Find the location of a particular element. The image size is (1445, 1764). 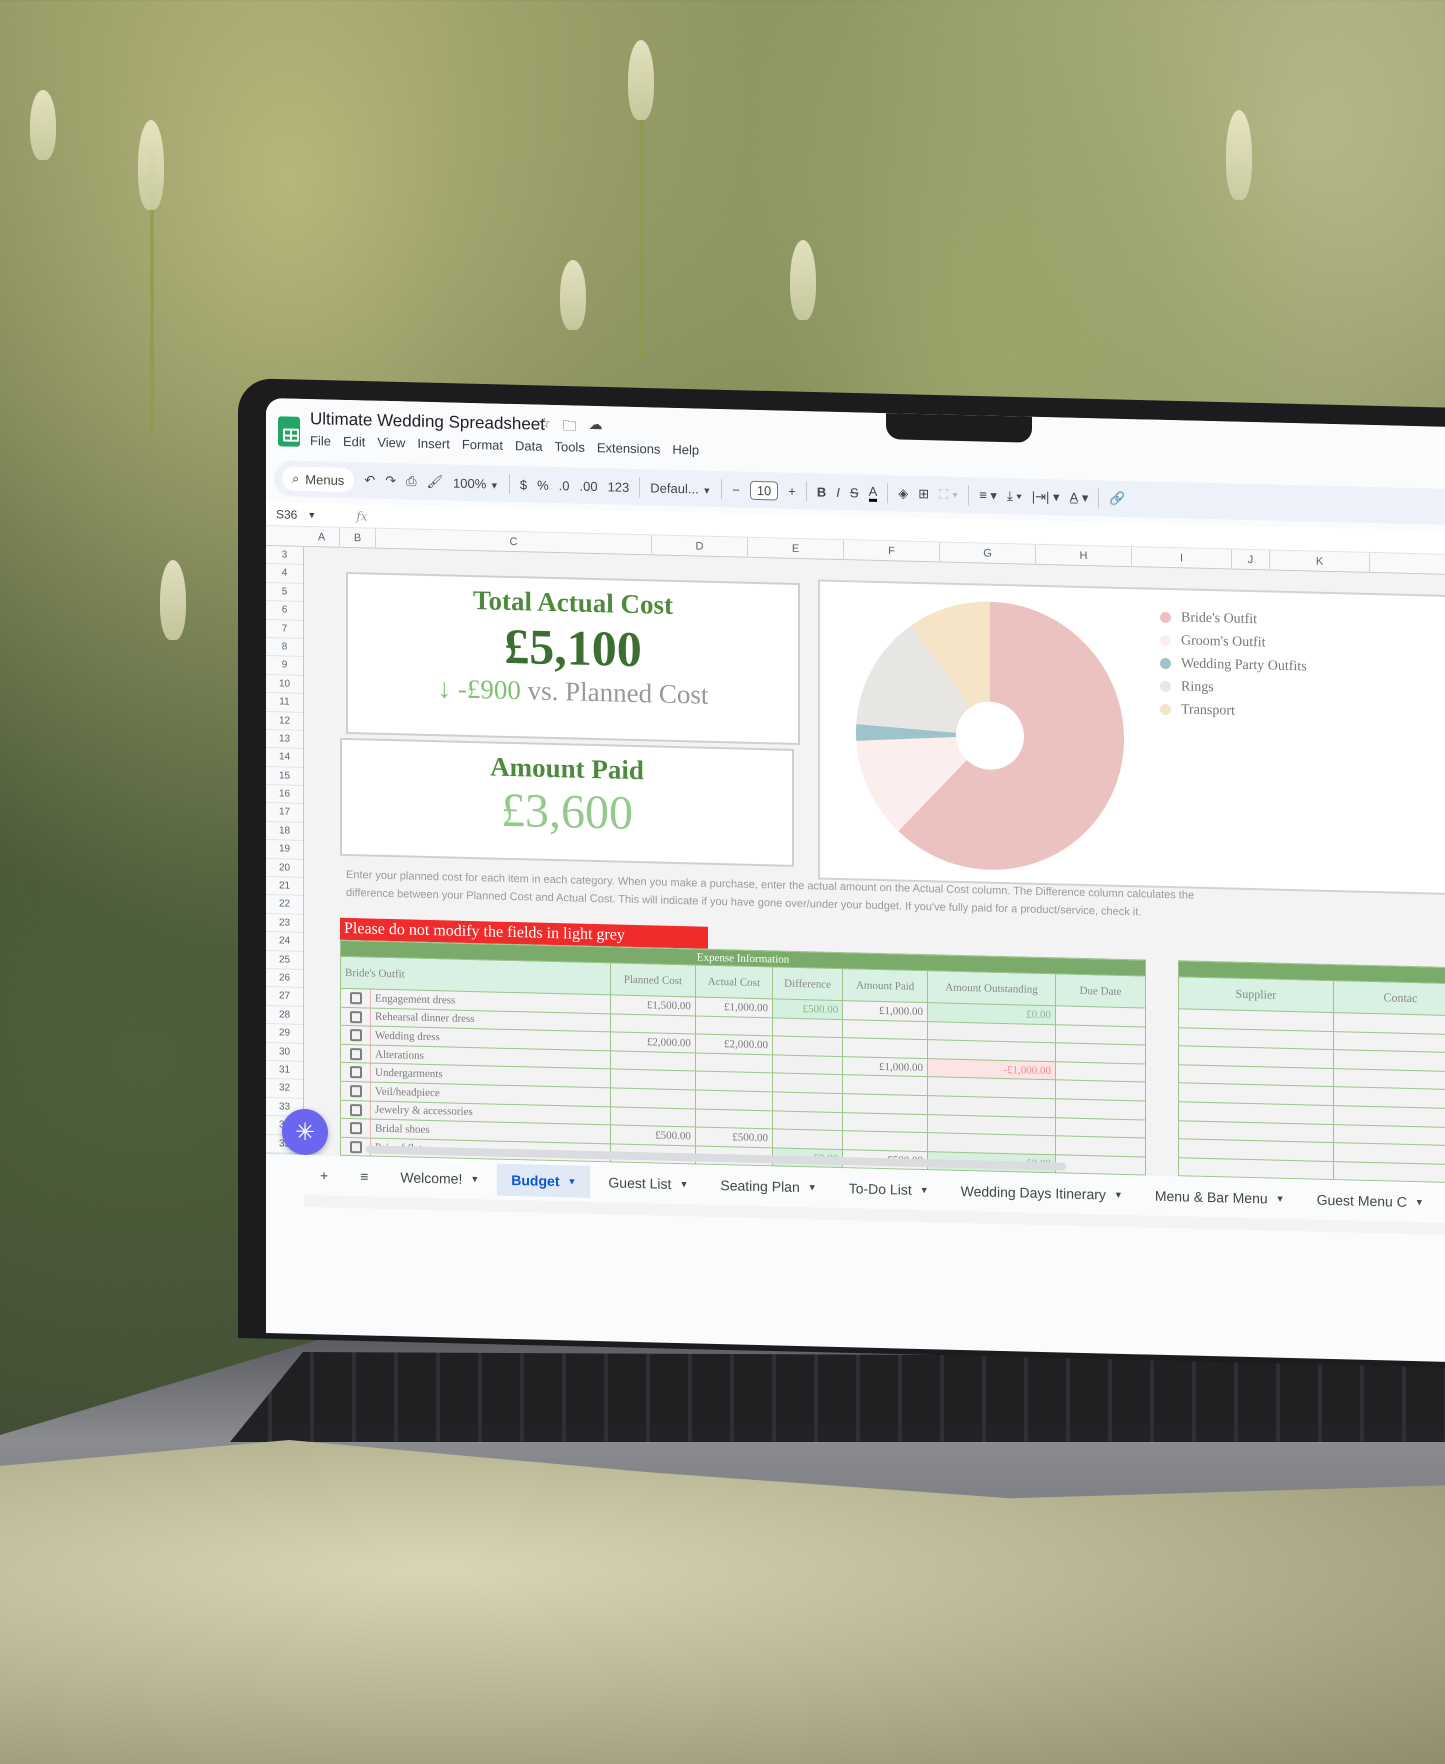

name-box: S36 is located at coordinates (286, 514).